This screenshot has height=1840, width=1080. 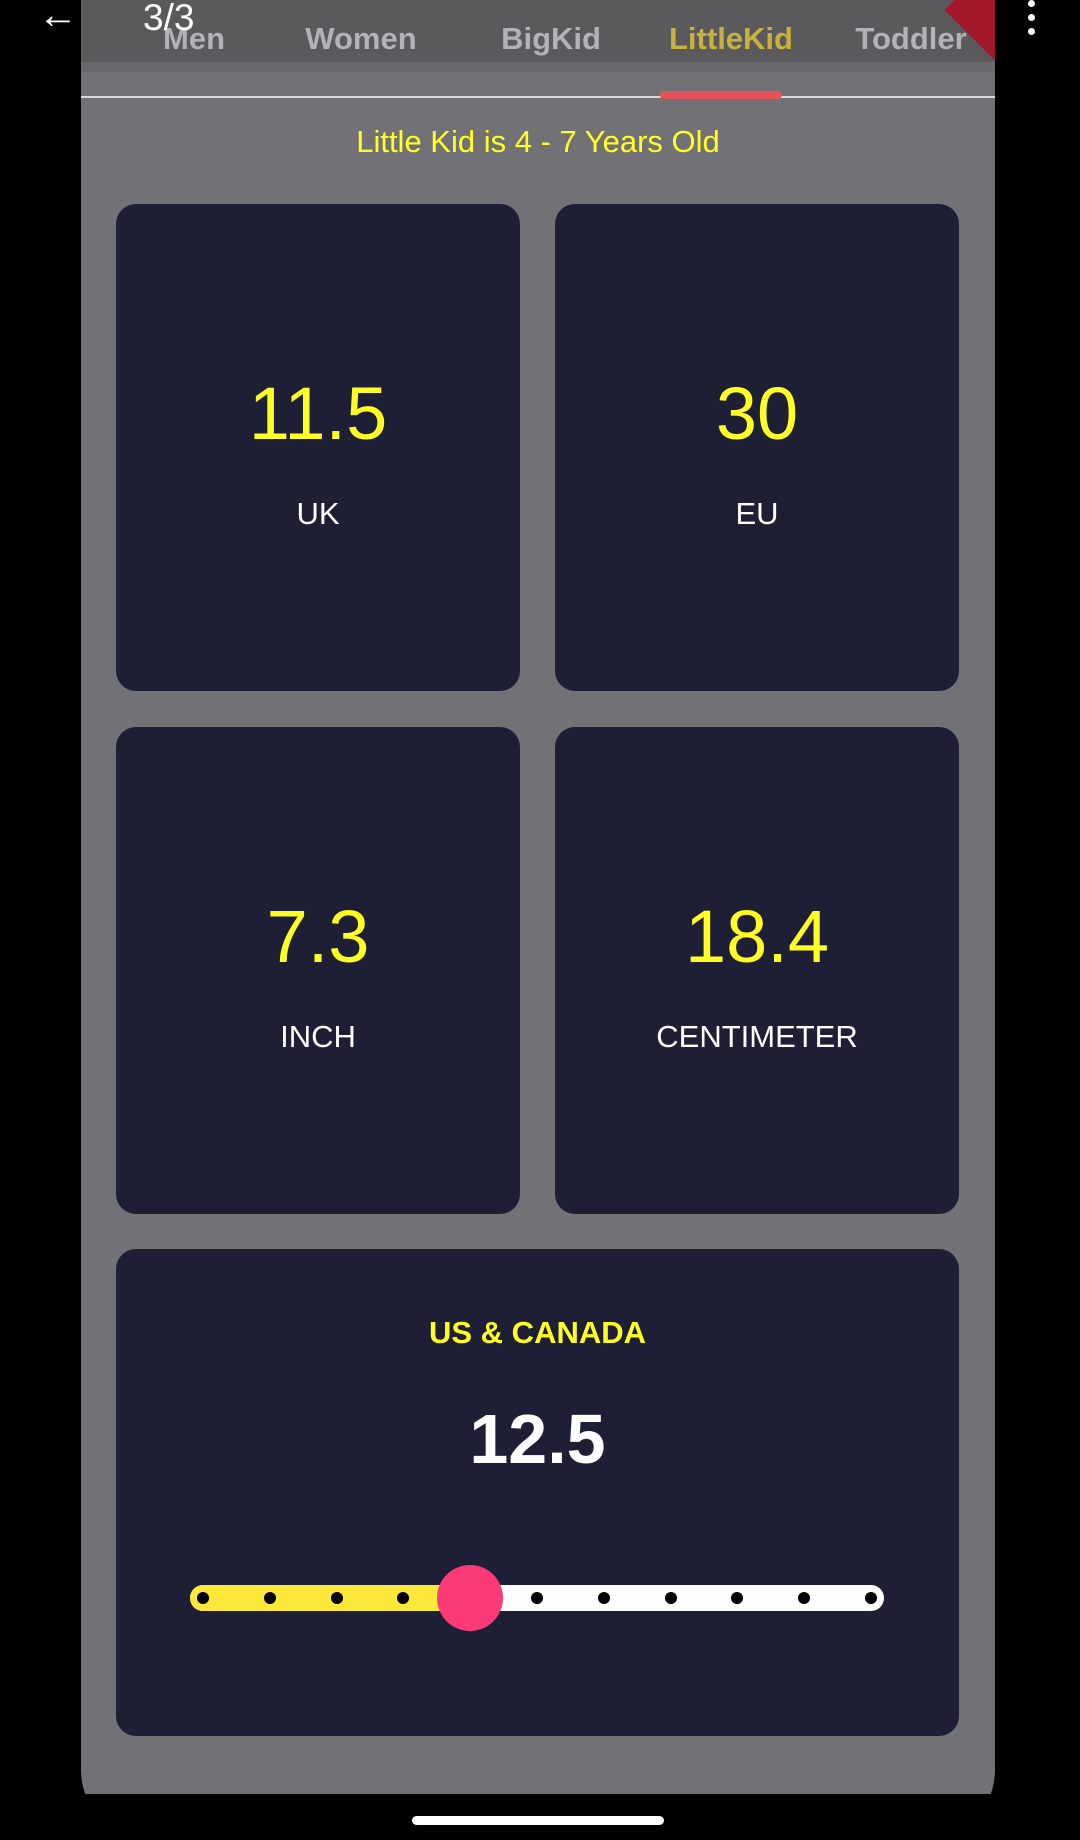 What do you see at coordinates (537, 1439) in the screenshot?
I see `us-canada-value: 12.5` at bounding box center [537, 1439].